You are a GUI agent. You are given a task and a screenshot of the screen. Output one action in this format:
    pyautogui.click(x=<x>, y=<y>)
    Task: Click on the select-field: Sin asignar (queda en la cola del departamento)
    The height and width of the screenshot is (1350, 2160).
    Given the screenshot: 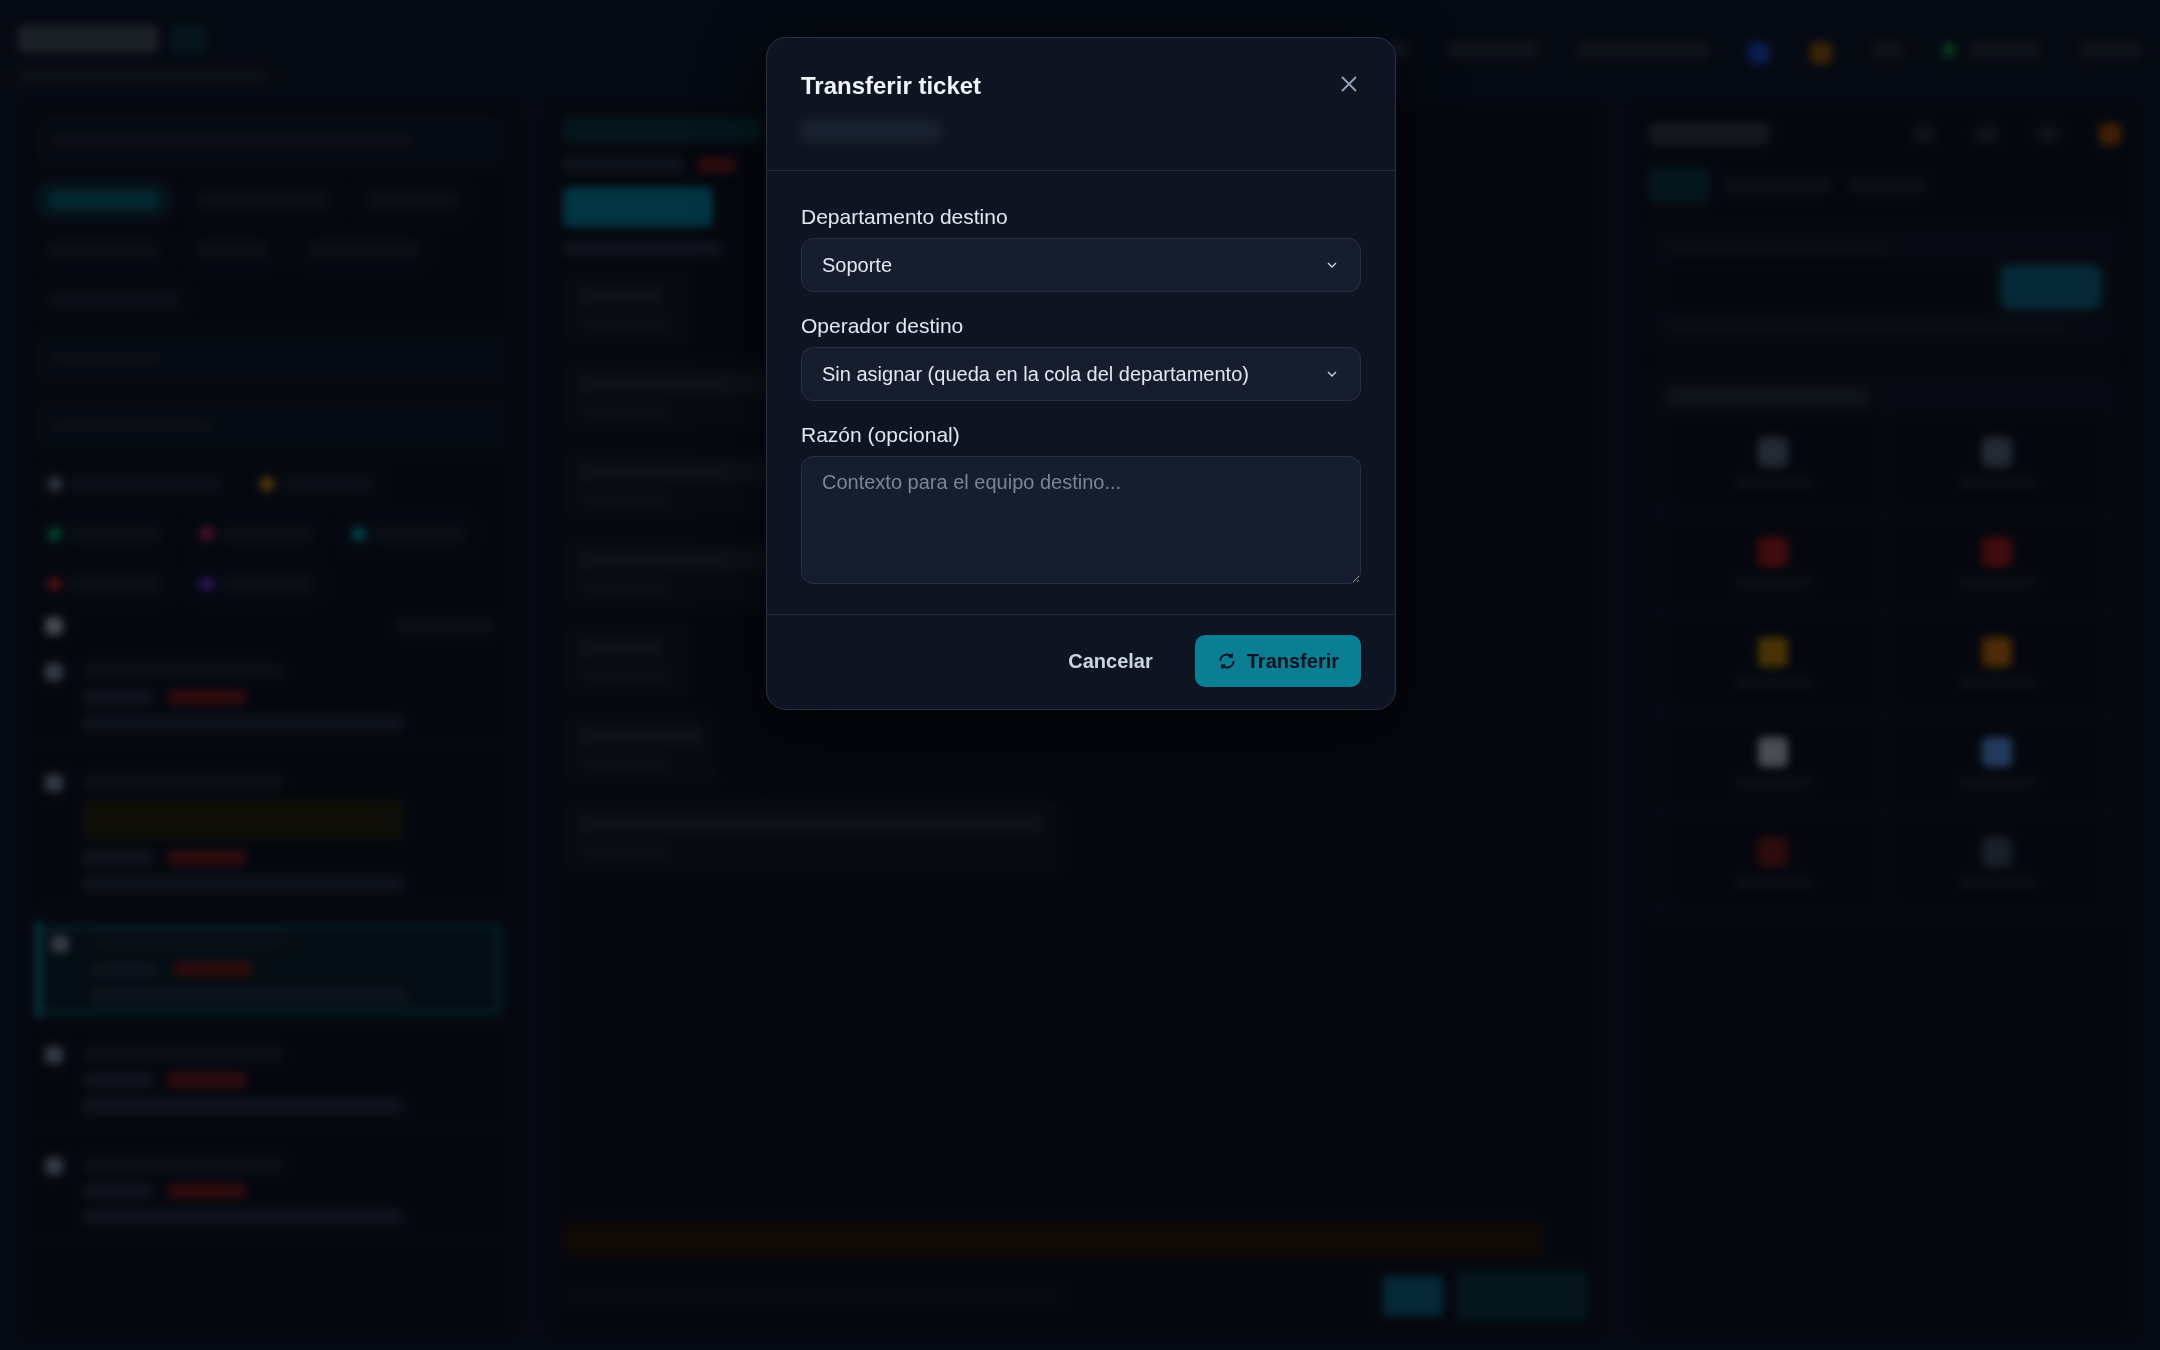 What is the action you would take?
    pyautogui.click(x=1081, y=374)
    